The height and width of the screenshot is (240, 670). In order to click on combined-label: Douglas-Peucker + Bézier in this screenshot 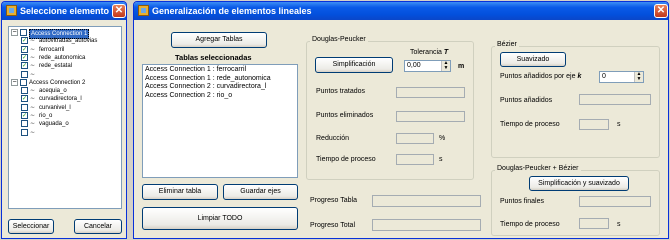, I will do `click(538, 168)`.